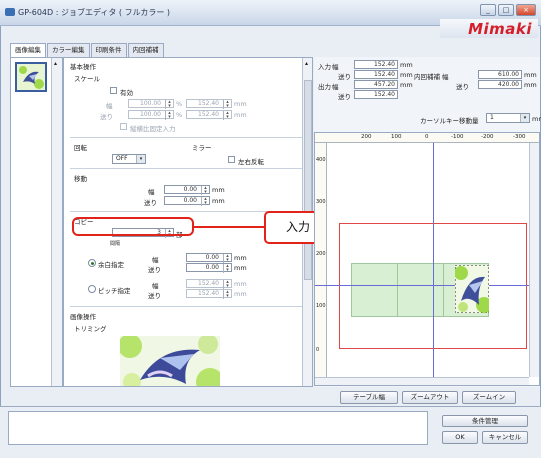 The height and width of the screenshot is (458, 541). I want to click on job-thumbnail, so click(31, 77).